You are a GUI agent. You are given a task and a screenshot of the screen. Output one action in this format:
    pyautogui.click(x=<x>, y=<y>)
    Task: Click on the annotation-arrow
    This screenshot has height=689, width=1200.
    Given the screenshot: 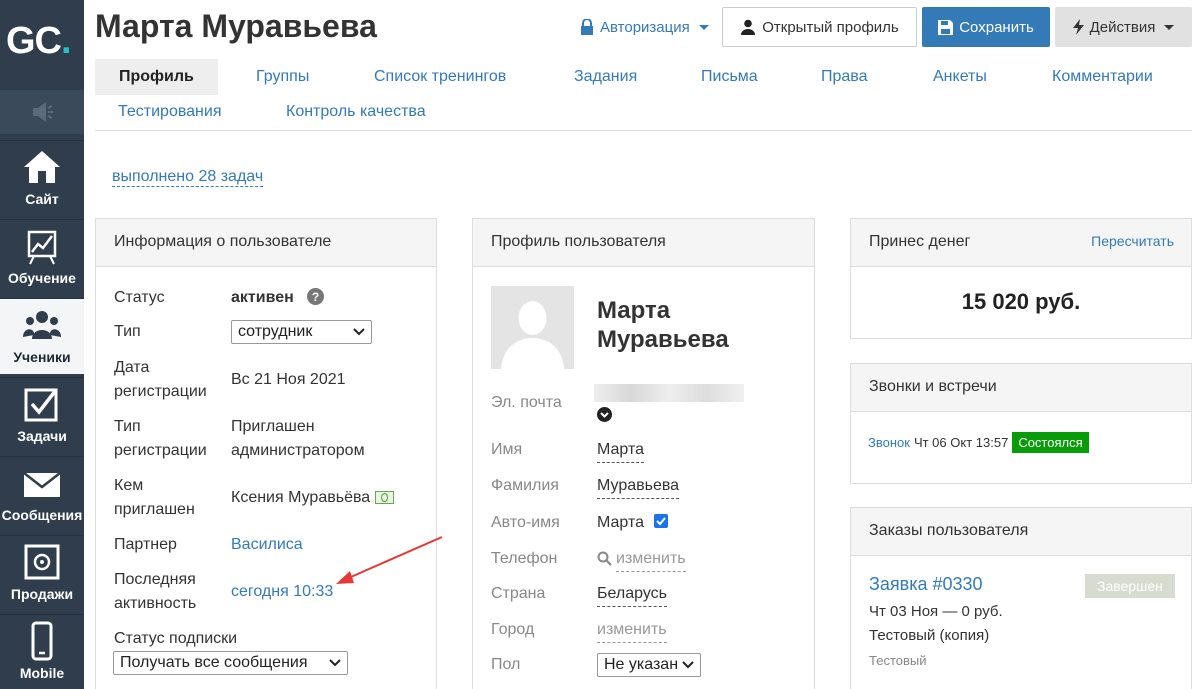 What is the action you would take?
    pyautogui.click(x=389, y=560)
    